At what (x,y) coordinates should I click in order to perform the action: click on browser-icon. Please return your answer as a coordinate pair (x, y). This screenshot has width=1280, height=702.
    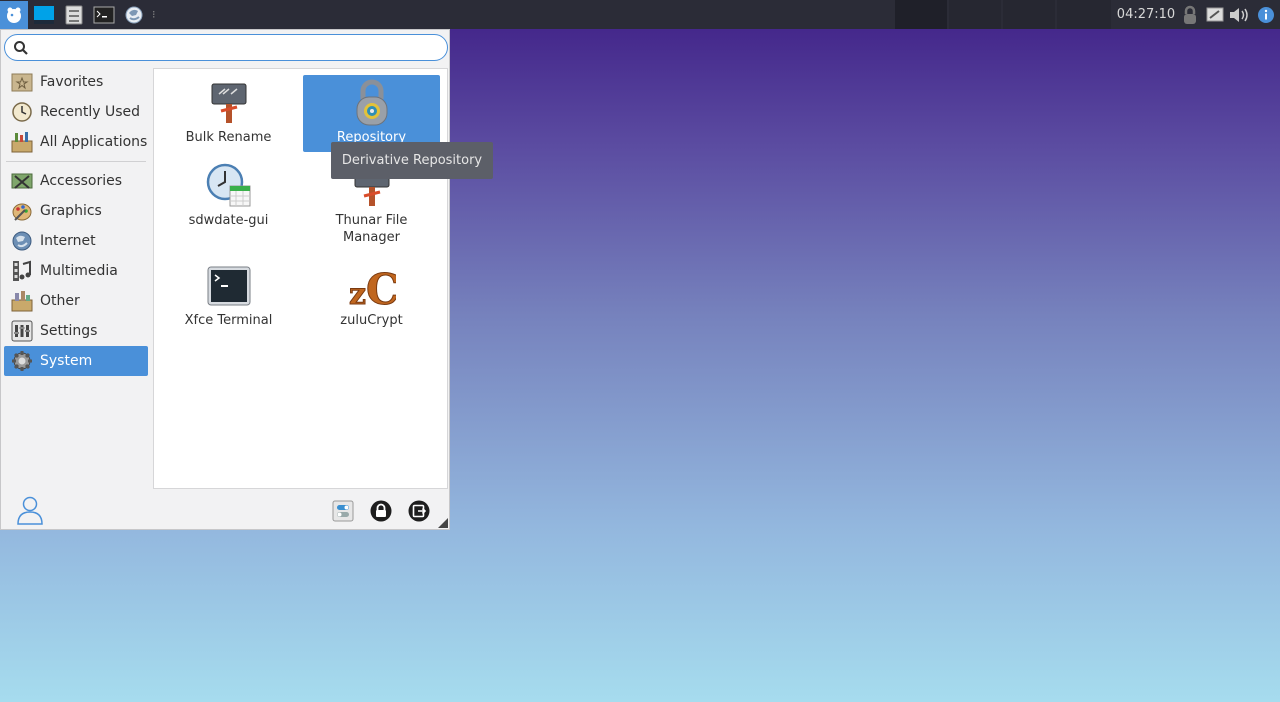
    Looking at the image, I should click on (134, 14).